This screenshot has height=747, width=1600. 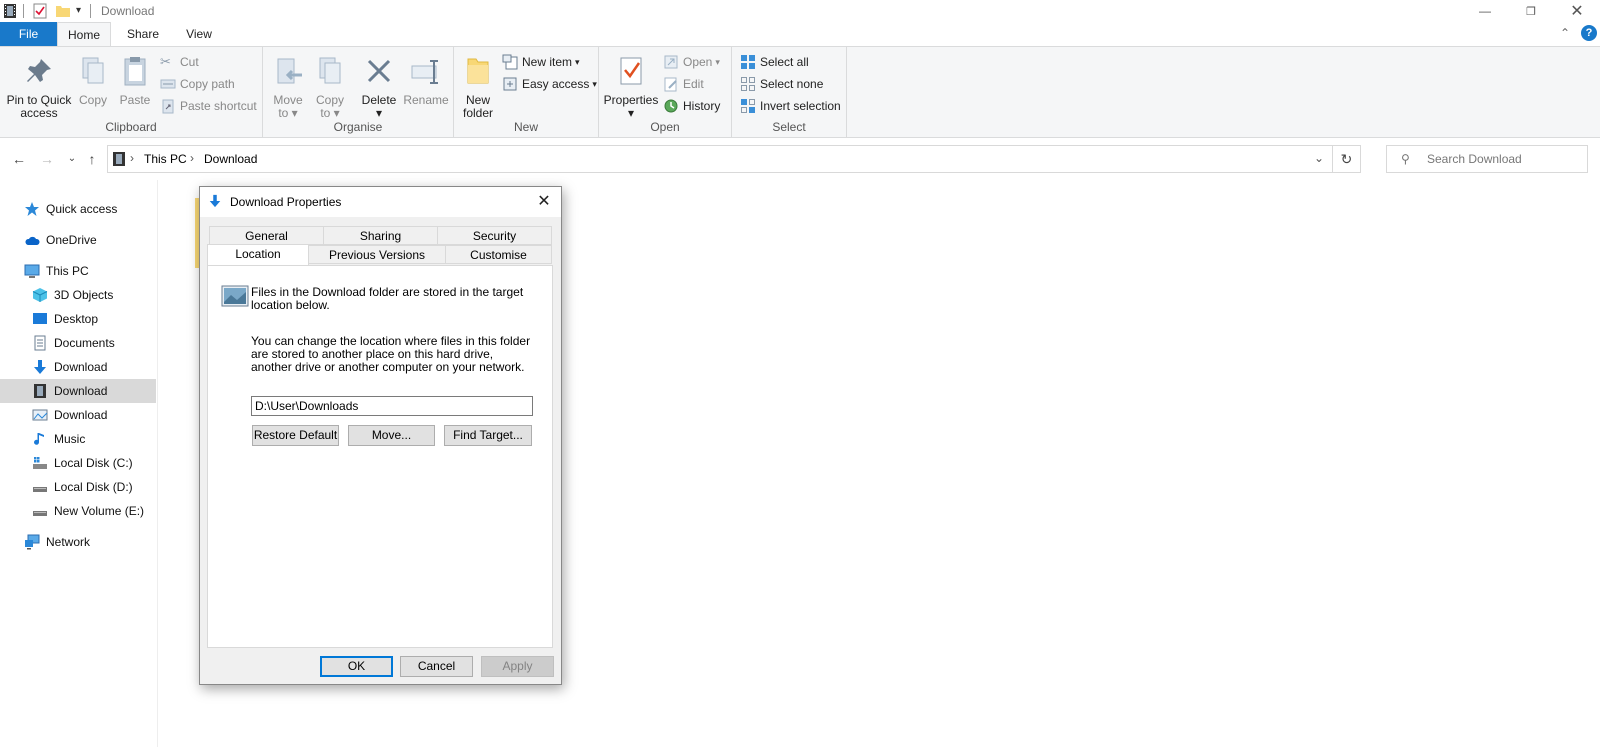 What do you see at coordinates (1577, 11) in the screenshot?
I see `close-button: ✕` at bounding box center [1577, 11].